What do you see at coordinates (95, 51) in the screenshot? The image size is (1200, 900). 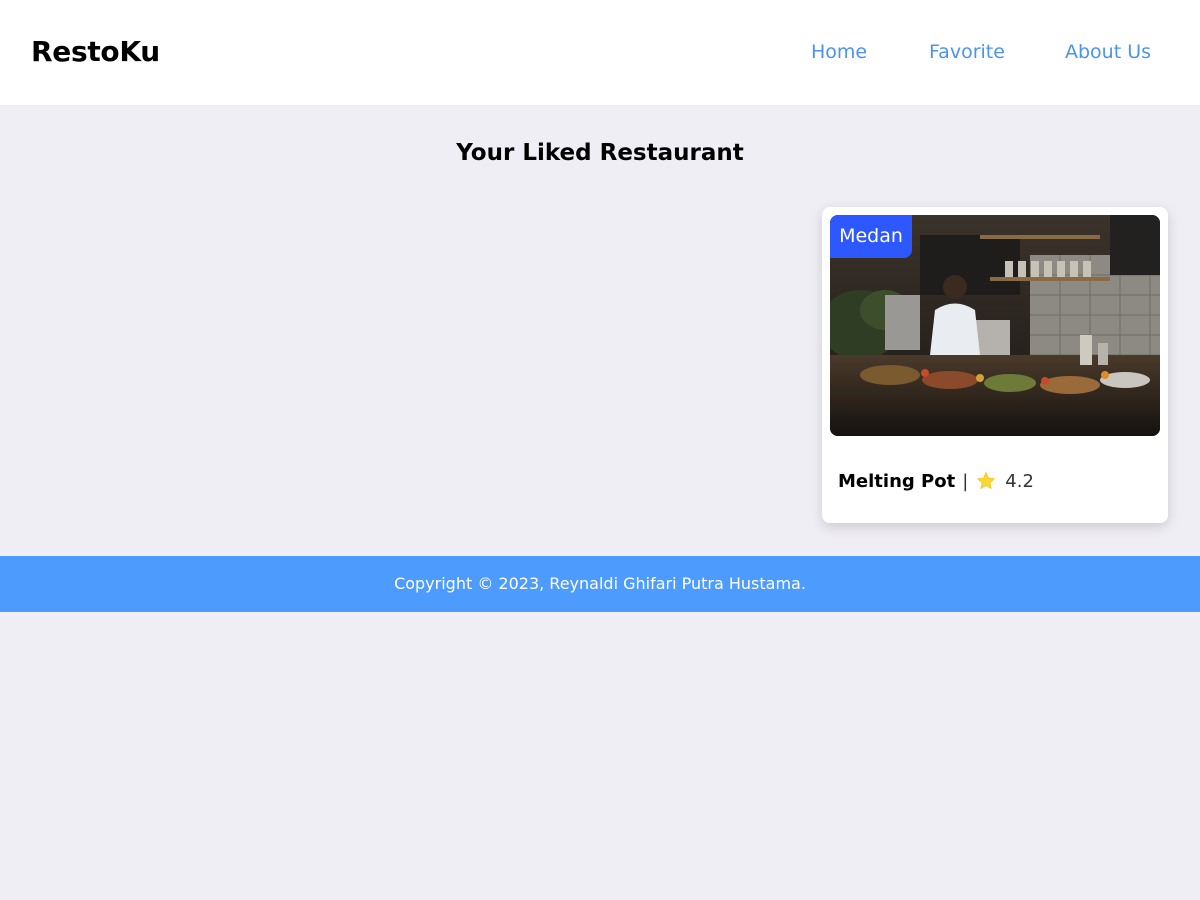 I see `brand-logo: RestoKu` at bounding box center [95, 51].